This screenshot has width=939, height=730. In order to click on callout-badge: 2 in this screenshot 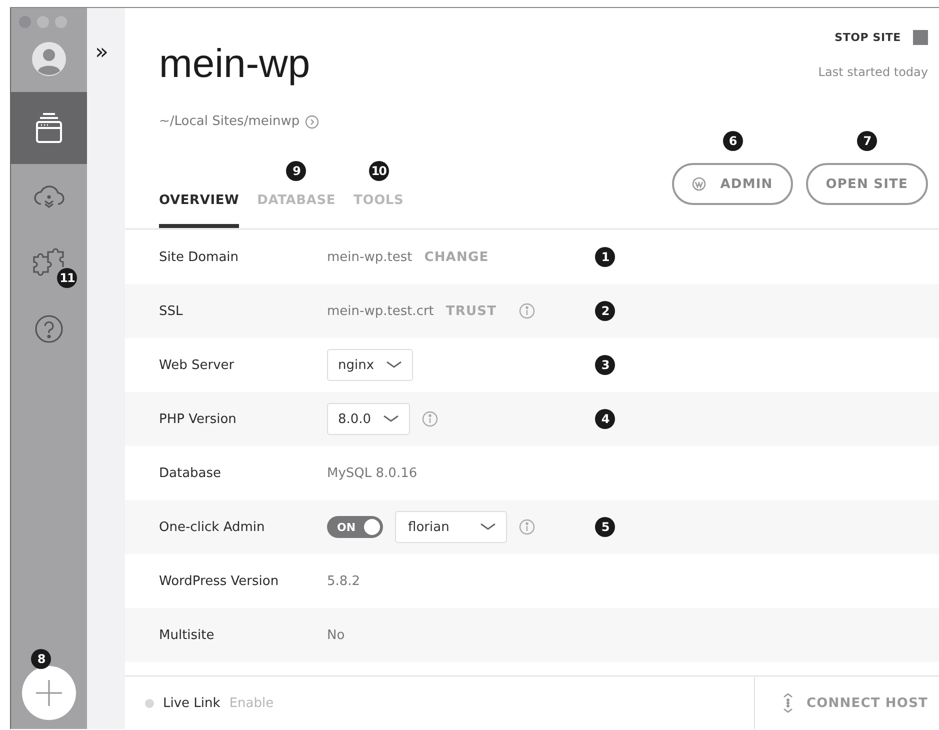, I will do `click(605, 311)`.